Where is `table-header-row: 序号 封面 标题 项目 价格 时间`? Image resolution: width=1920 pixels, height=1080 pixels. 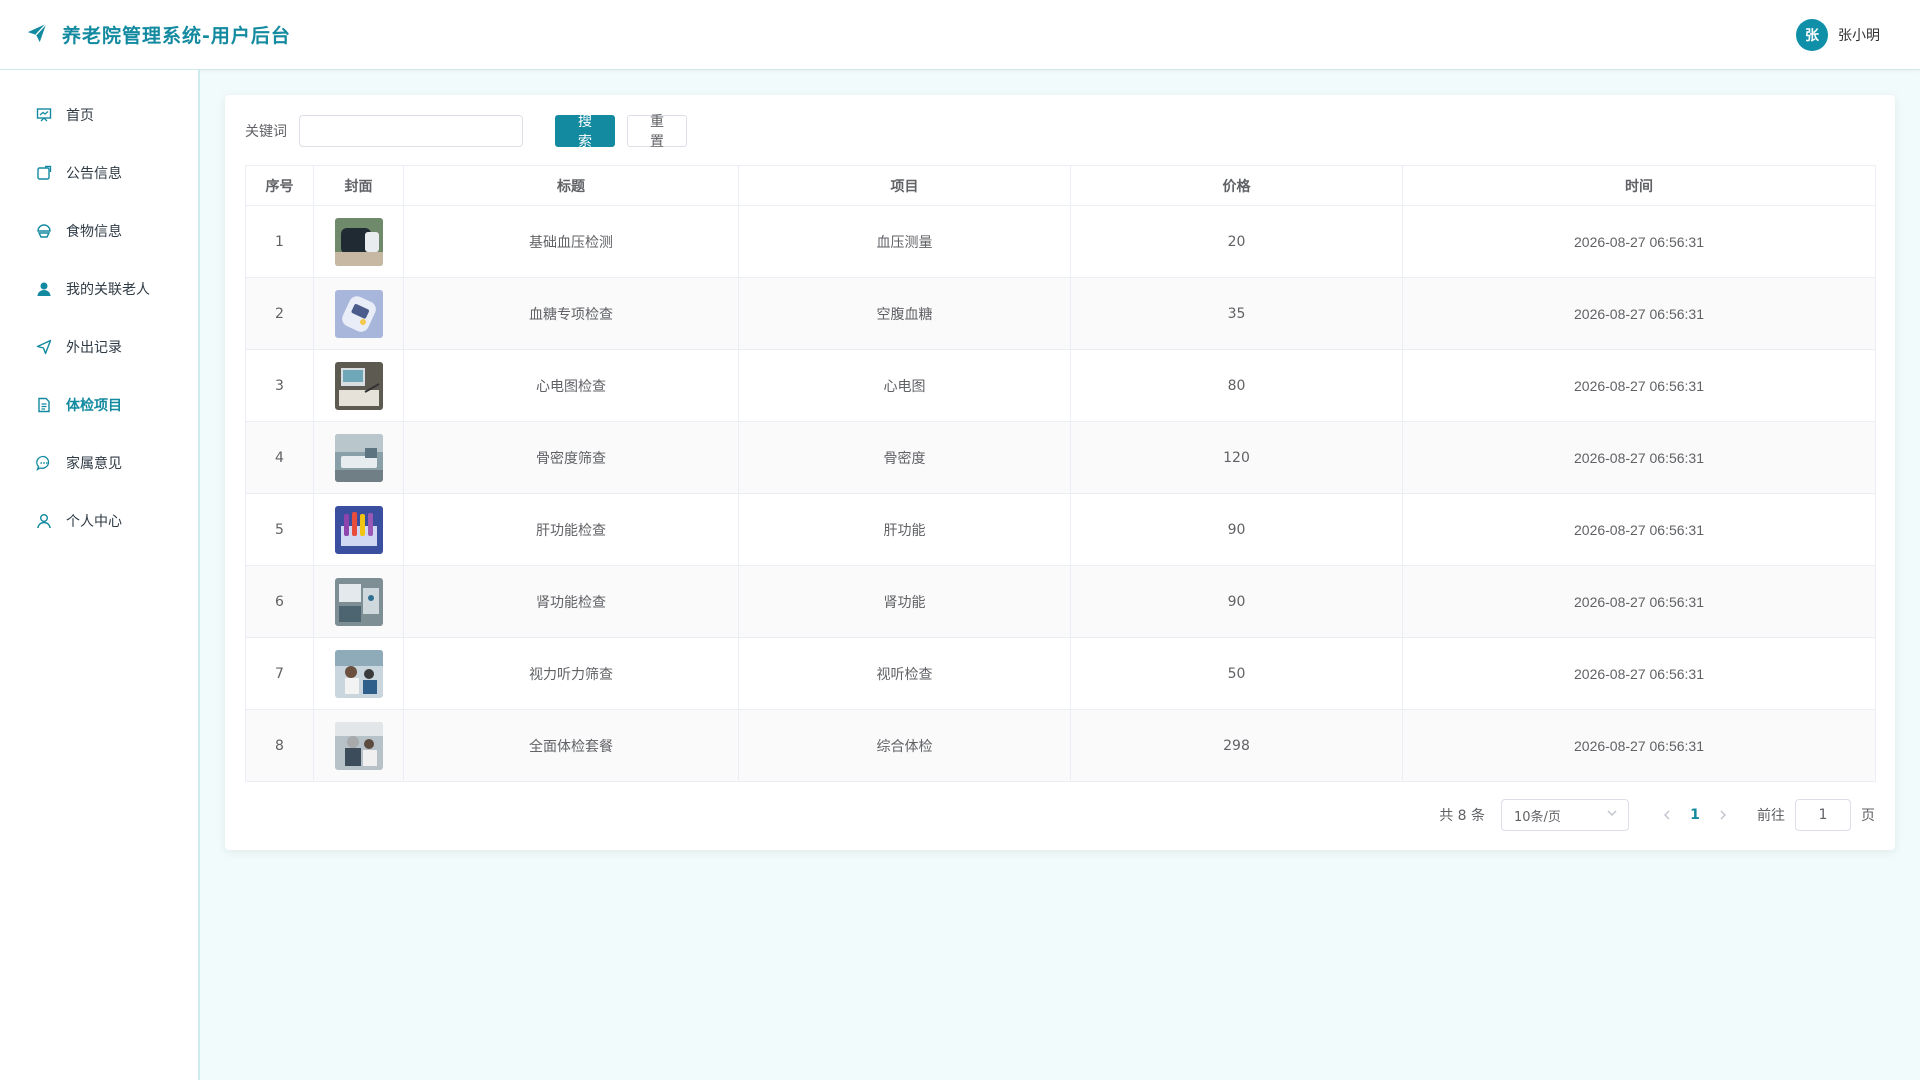 table-header-row: 序号 封面 标题 项目 价格 时间 is located at coordinates (1060, 185).